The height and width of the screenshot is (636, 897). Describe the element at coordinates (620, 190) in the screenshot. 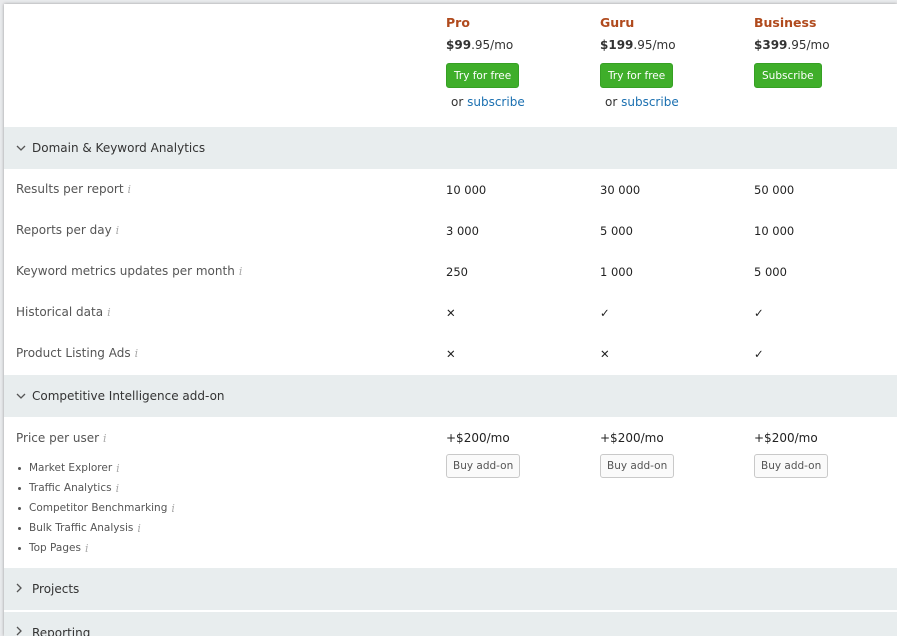

I see `cell-value: 30 000` at that location.